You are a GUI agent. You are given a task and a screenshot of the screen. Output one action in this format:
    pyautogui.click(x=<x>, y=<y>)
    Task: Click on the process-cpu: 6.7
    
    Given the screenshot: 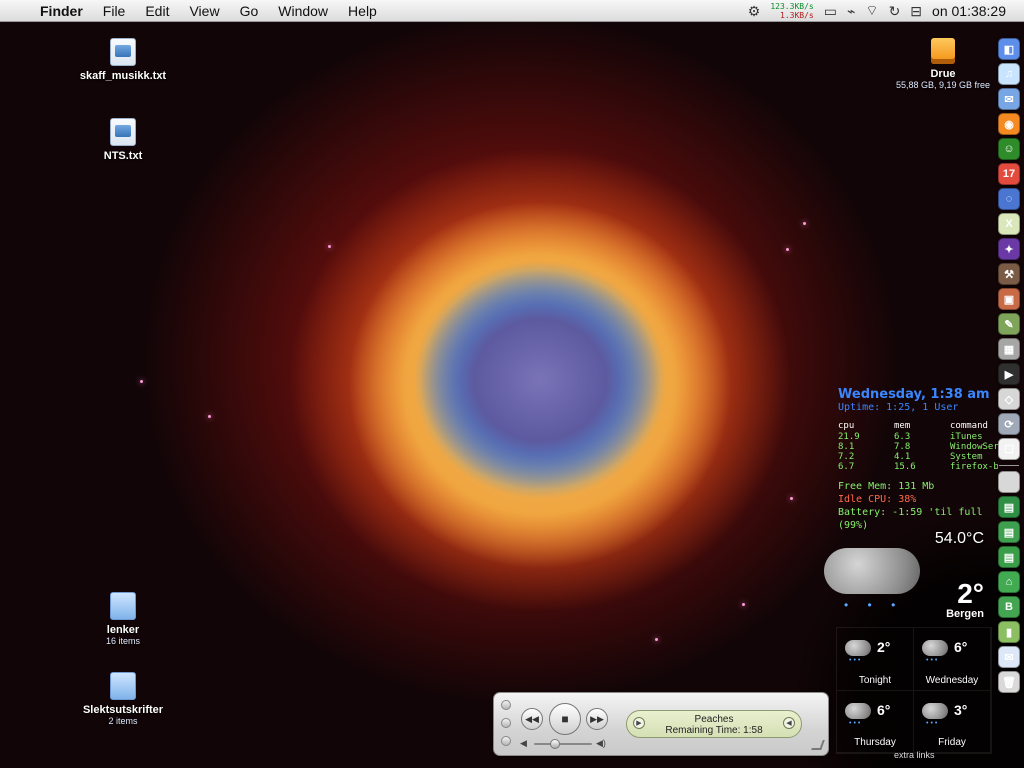 What is the action you would take?
    pyautogui.click(x=846, y=467)
    